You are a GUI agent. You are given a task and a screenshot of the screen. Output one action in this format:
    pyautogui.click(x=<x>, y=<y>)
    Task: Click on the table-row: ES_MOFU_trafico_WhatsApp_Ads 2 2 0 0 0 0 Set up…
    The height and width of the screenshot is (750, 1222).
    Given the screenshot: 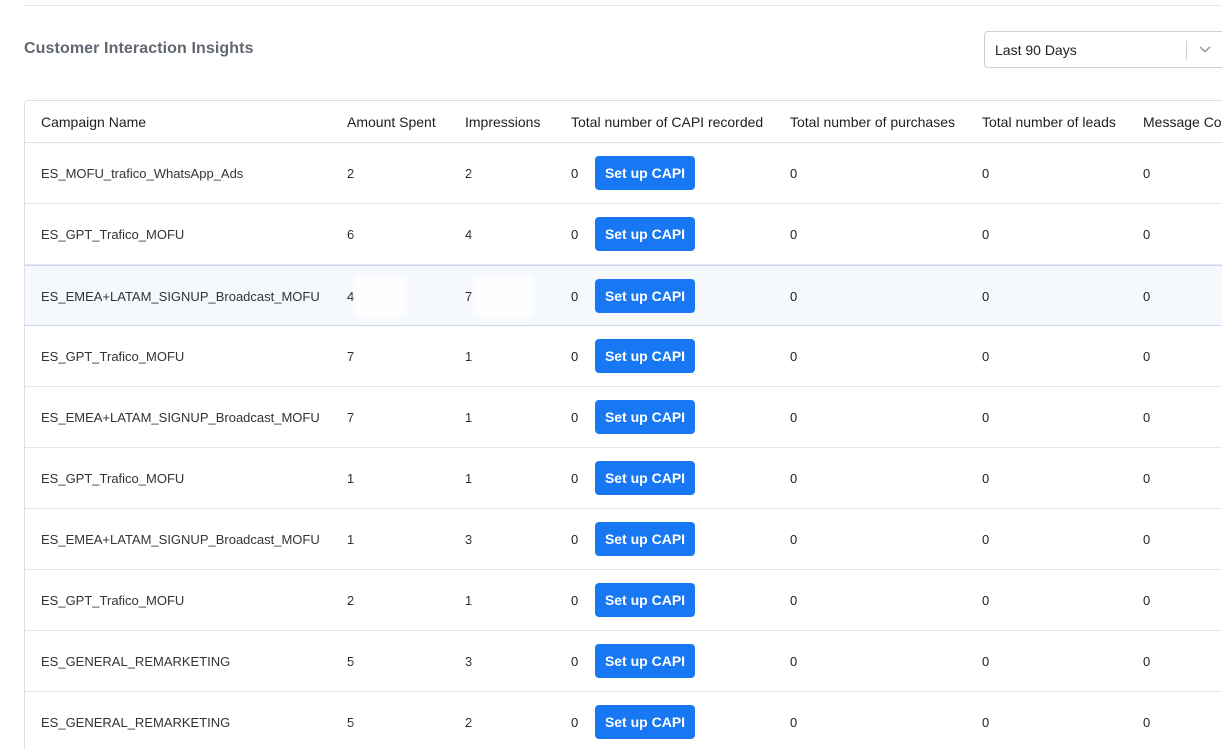 What is the action you would take?
    pyautogui.click(x=623, y=173)
    